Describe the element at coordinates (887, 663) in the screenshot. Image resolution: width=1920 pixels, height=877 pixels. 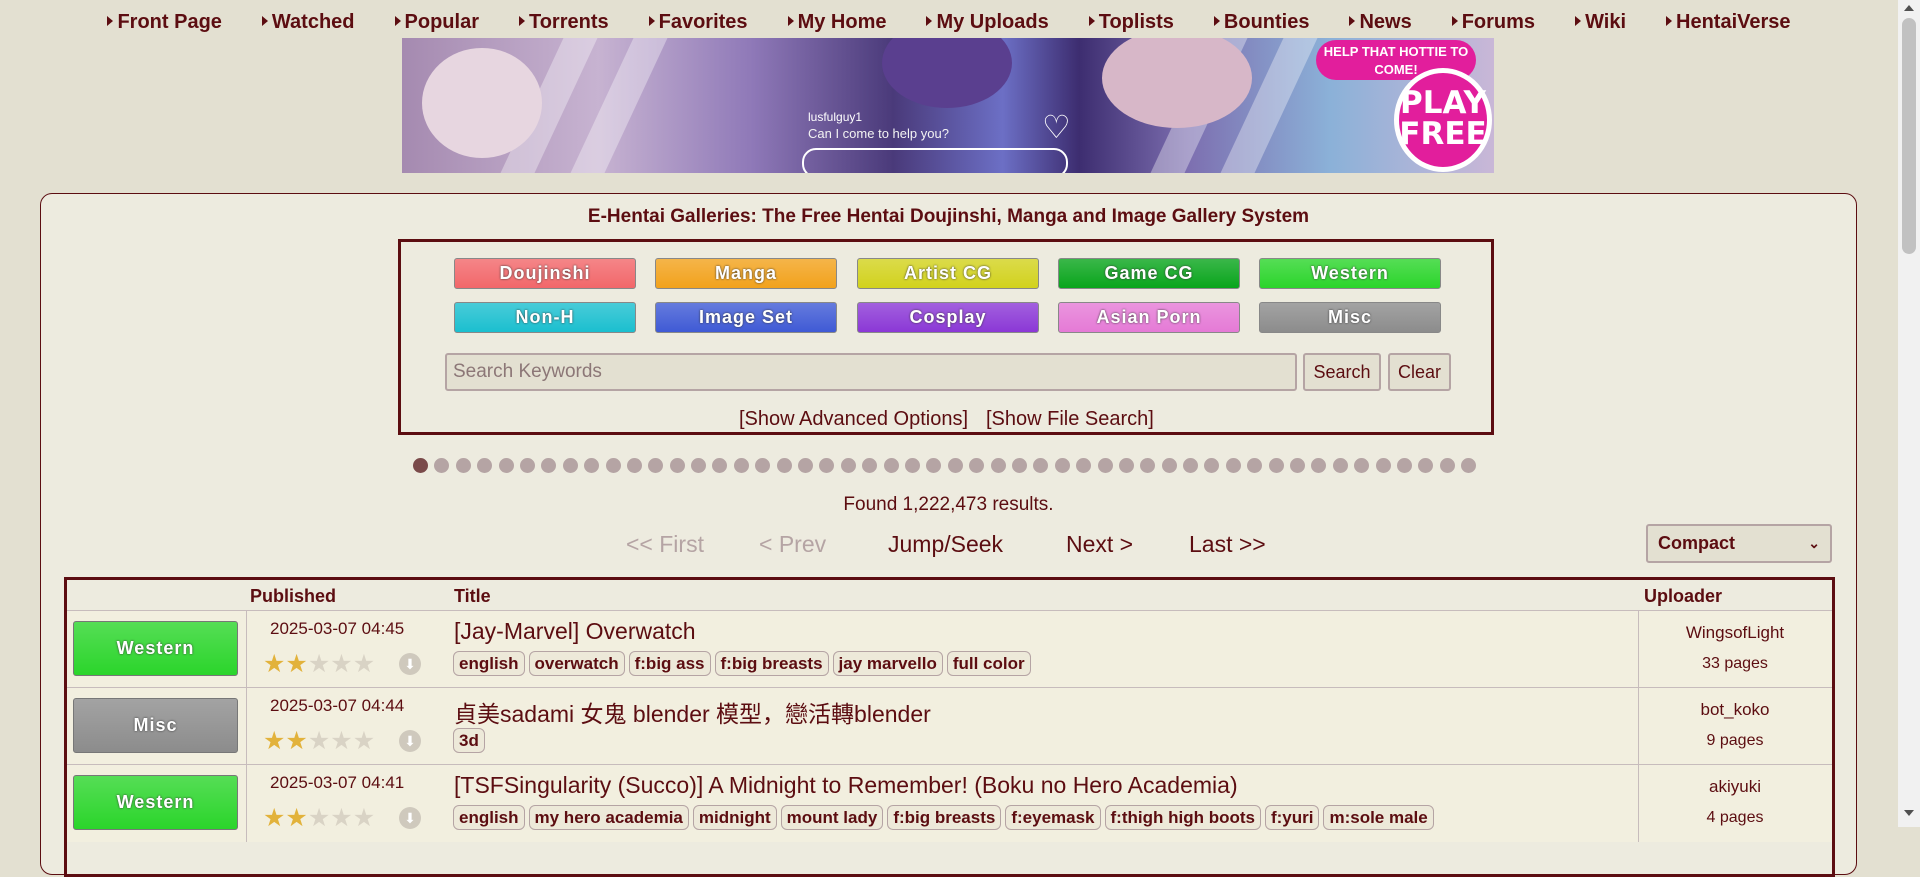
I see `tag: jay marvello` at that location.